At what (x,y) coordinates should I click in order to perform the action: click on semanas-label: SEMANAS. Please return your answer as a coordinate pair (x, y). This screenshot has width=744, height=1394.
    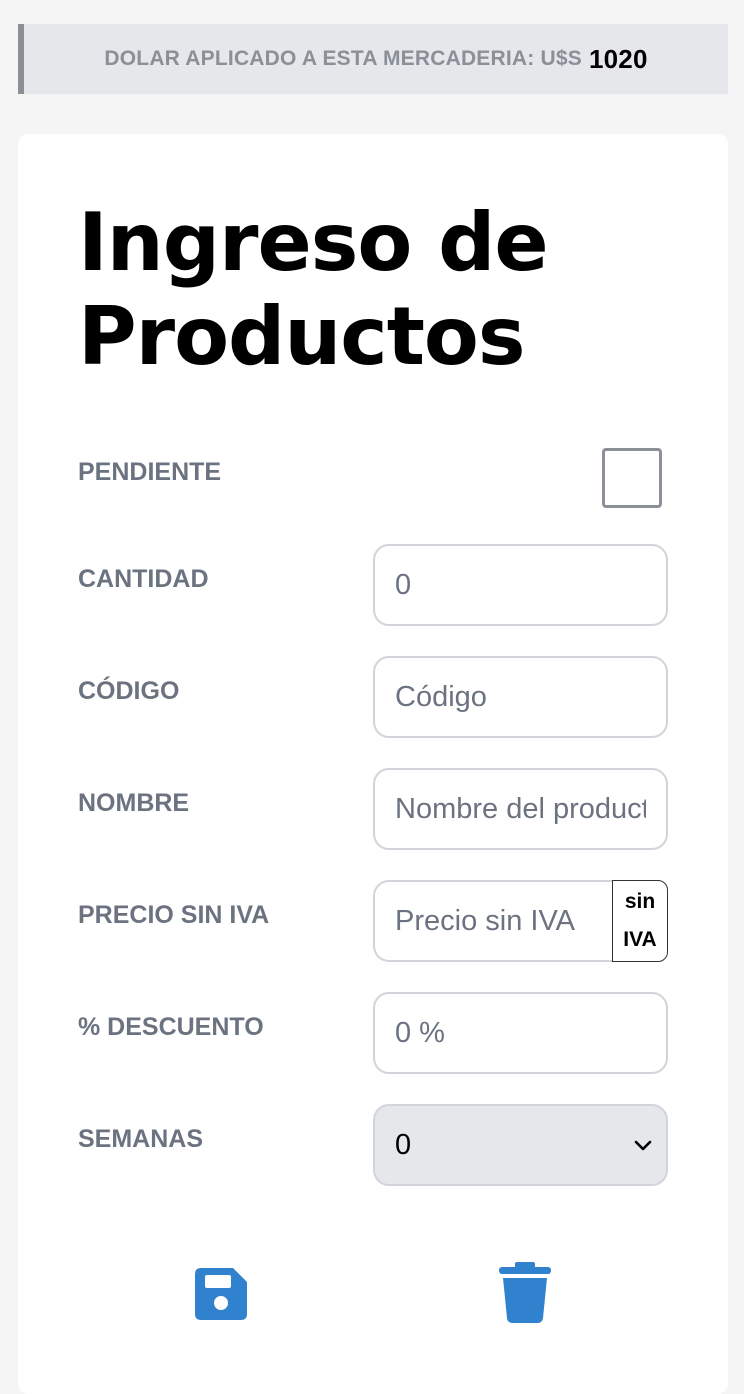
    Looking at the image, I should click on (141, 1139).